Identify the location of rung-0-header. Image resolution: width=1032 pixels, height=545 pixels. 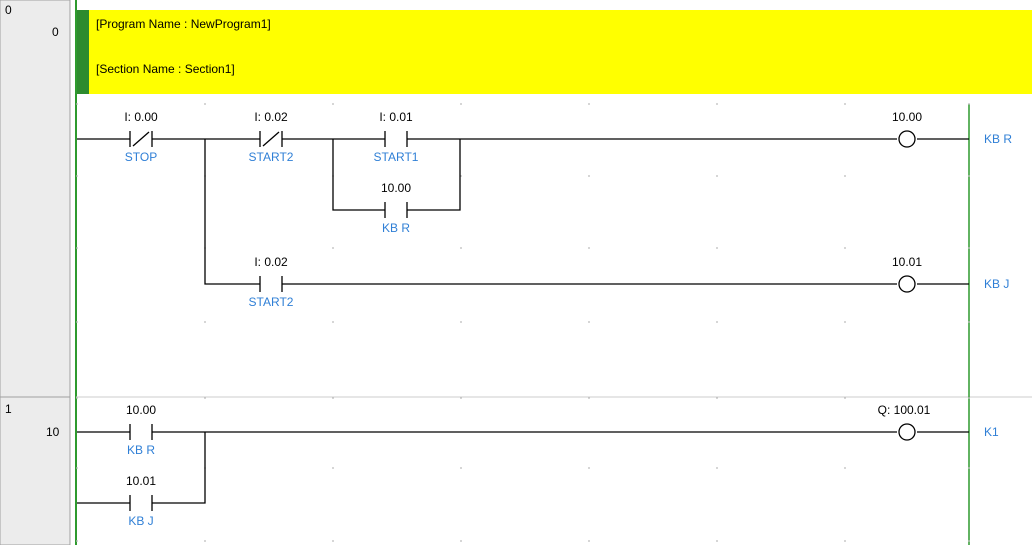
(35, 199).